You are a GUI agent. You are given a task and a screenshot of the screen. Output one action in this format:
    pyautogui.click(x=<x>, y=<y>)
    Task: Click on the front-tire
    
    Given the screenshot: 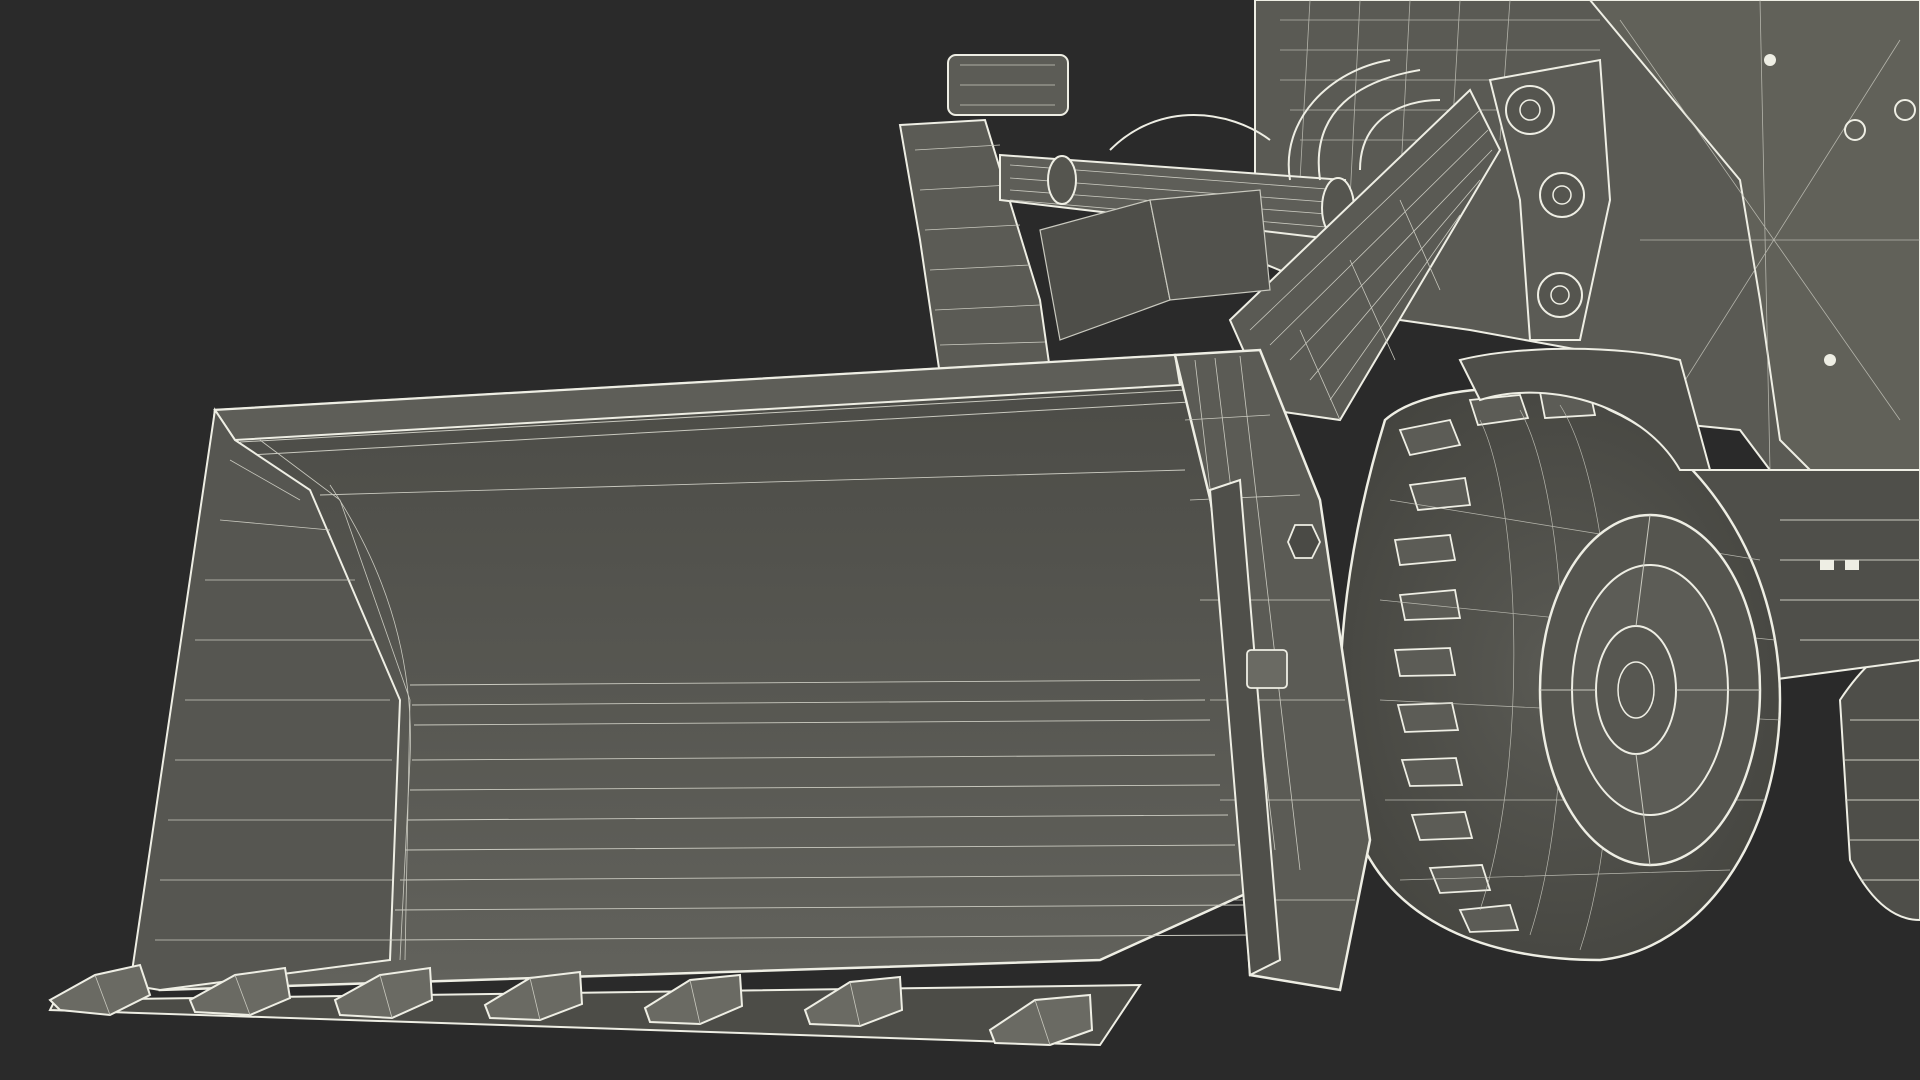 What is the action you would take?
    pyautogui.click(x=1560, y=654)
    